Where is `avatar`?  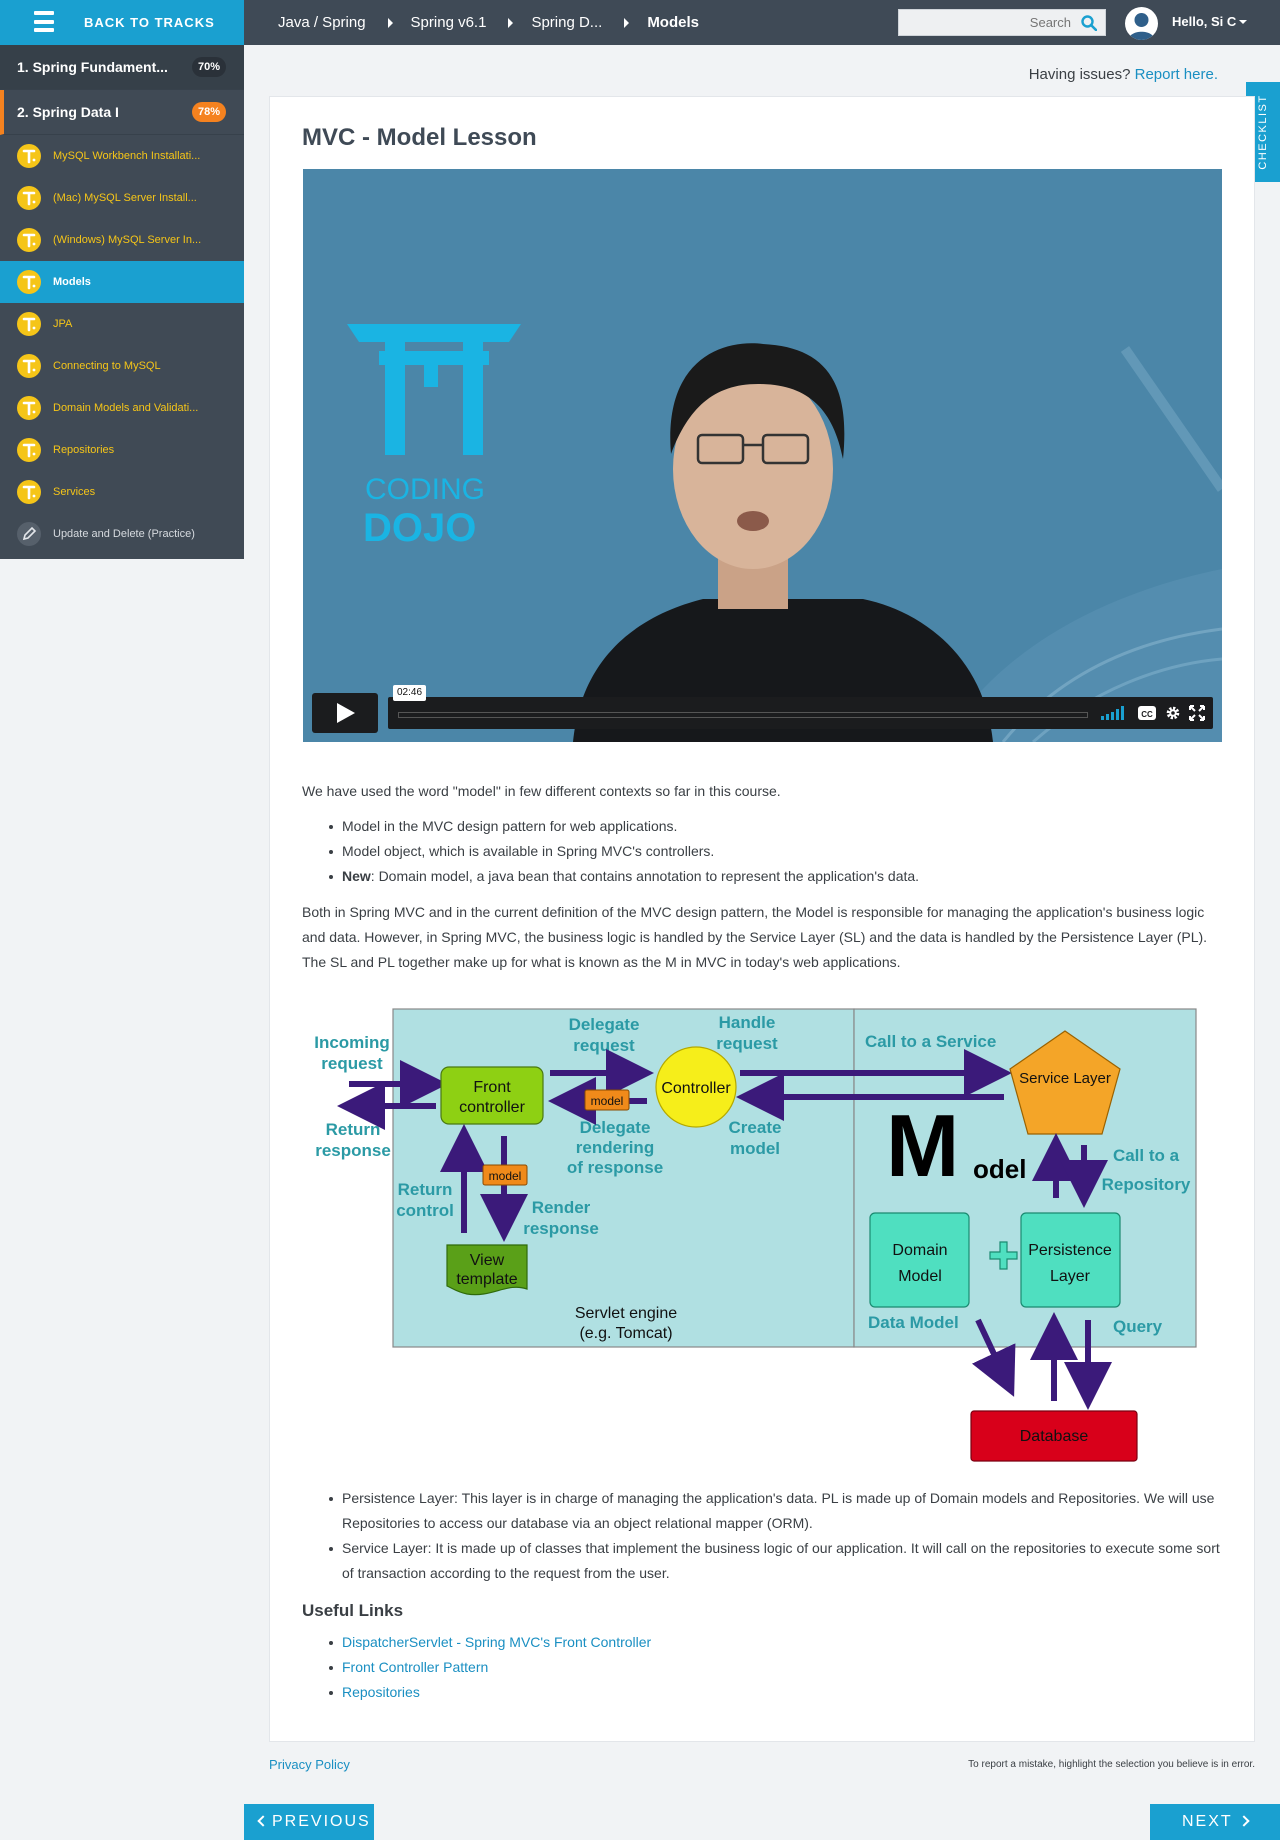 avatar is located at coordinates (1141, 23).